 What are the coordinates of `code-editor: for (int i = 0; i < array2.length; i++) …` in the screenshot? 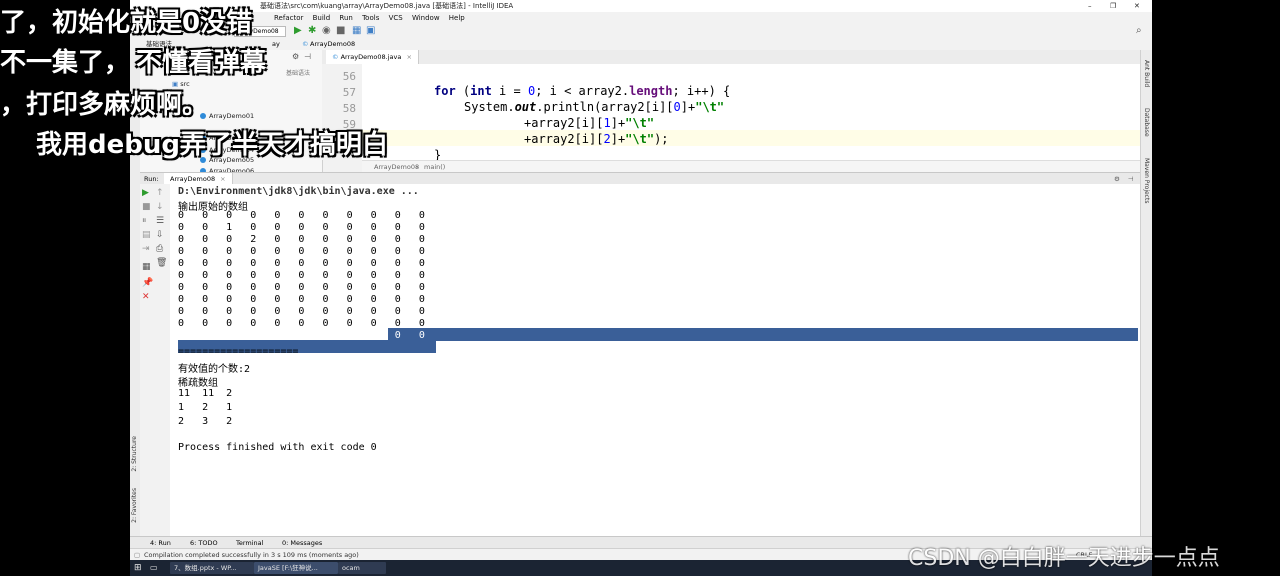 It's located at (751, 113).